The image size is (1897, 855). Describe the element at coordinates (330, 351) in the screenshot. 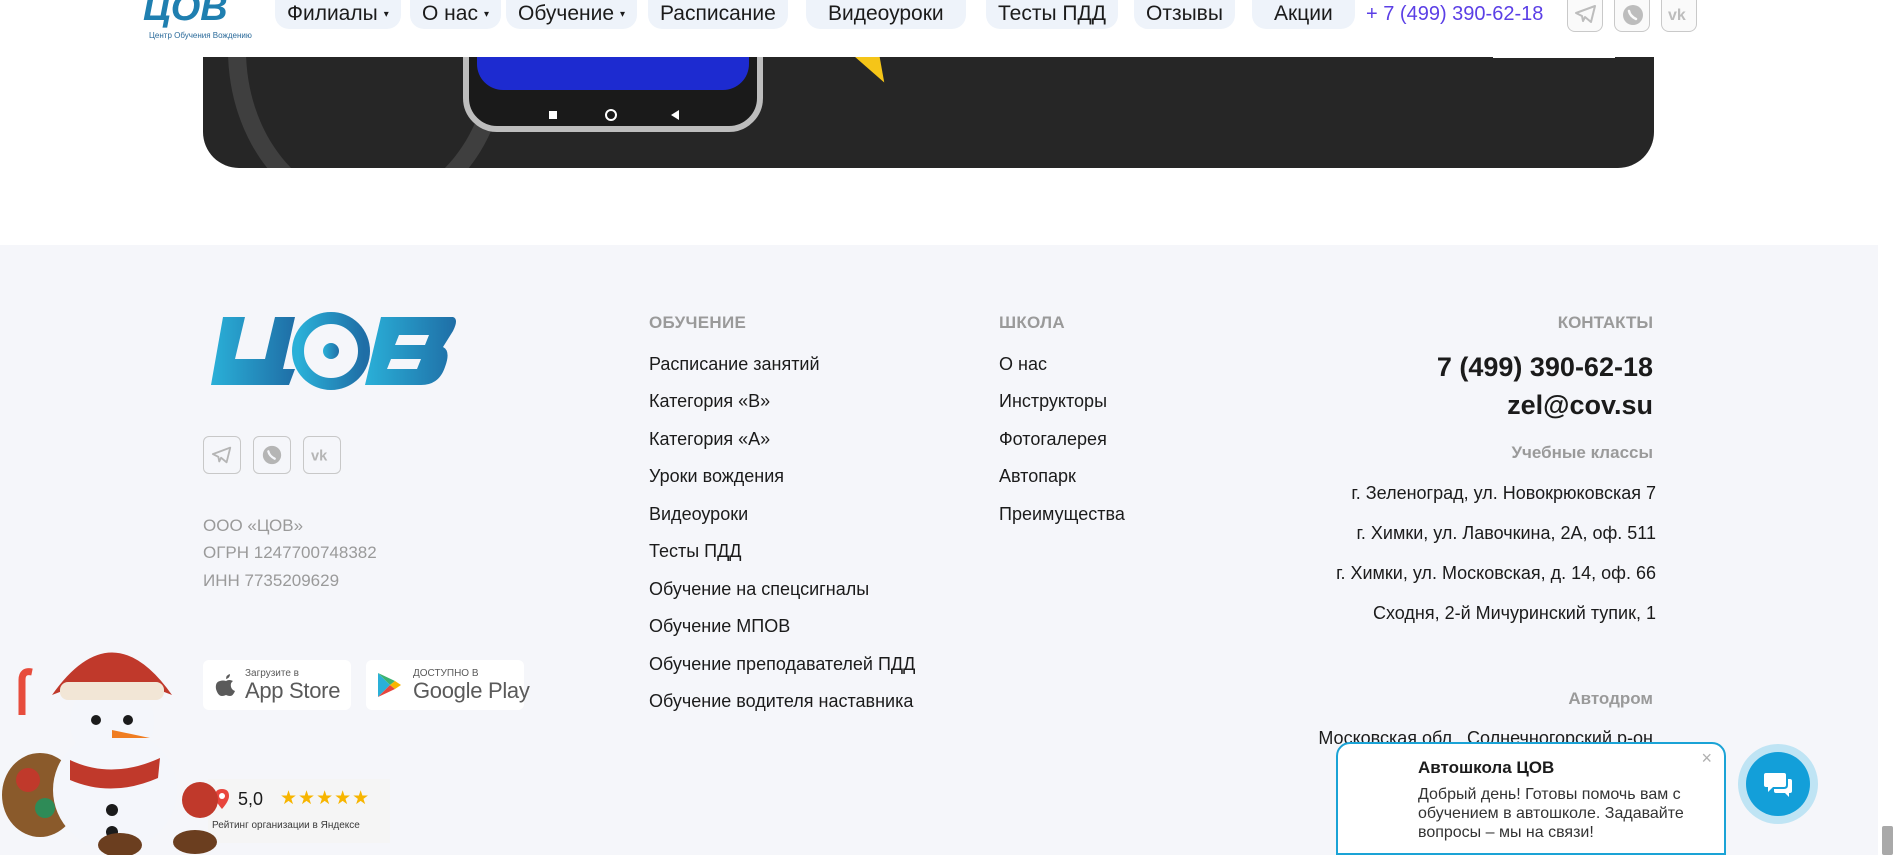

I see `footer-logo-icon` at that location.